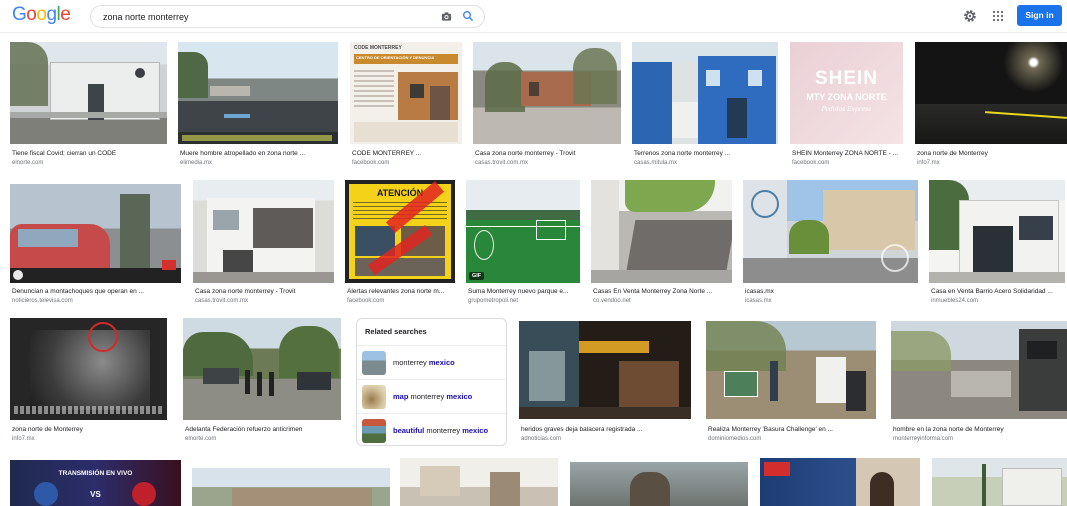 This screenshot has height=506, width=1067. Describe the element at coordinates (523, 231) in the screenshot. I see `image-thumbnail: GIF` at that location.